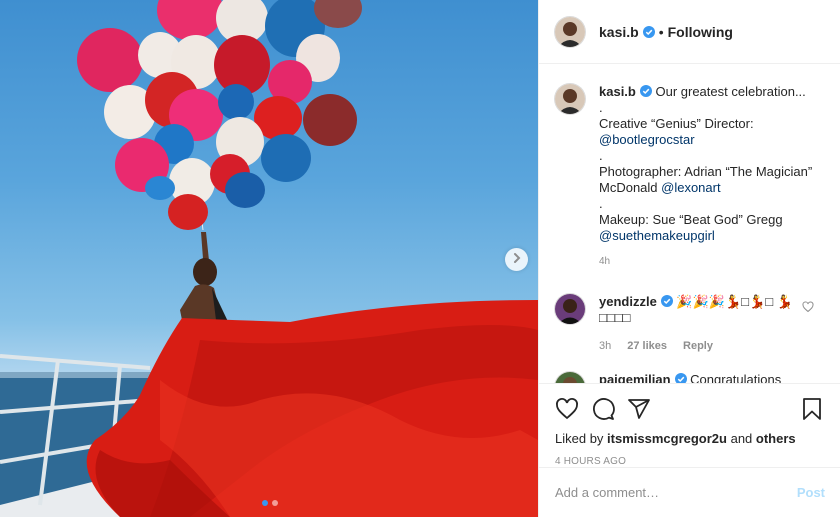  I want to click on carousel-dot-active, so click(265, 503).